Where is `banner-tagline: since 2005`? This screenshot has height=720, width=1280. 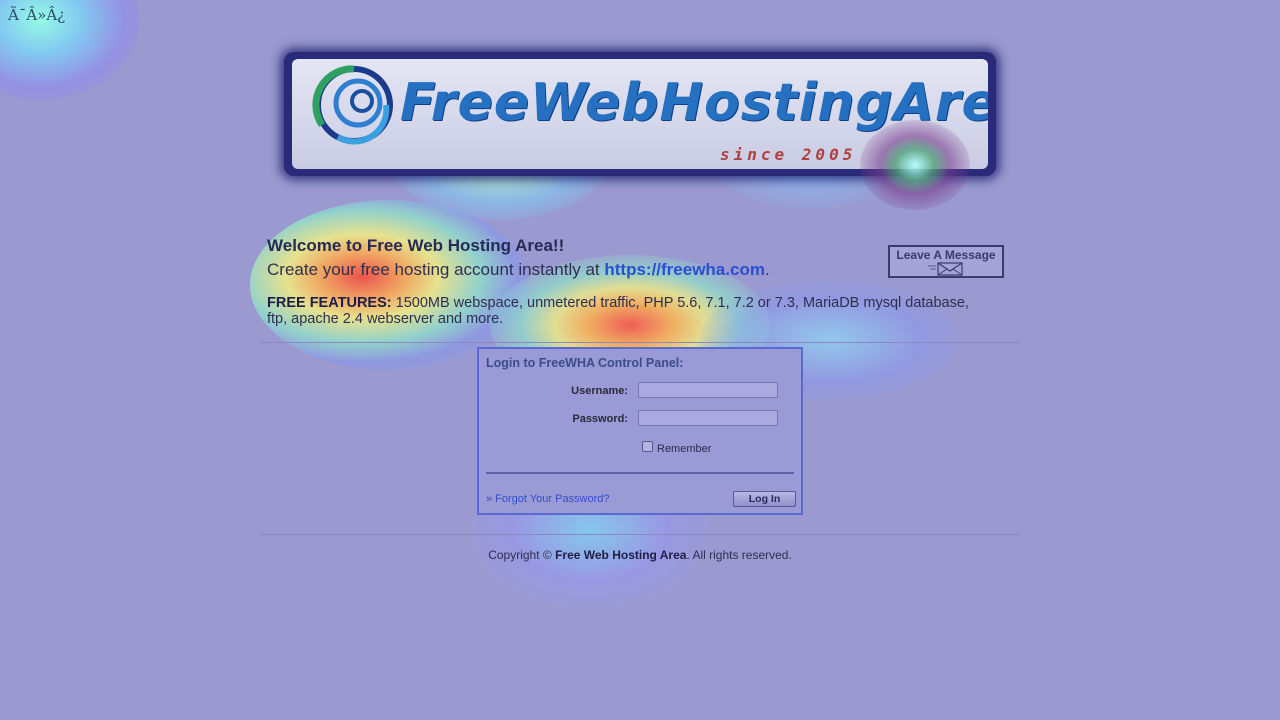
banner-tagline: since 2005 is located at coordinates (788, 154).